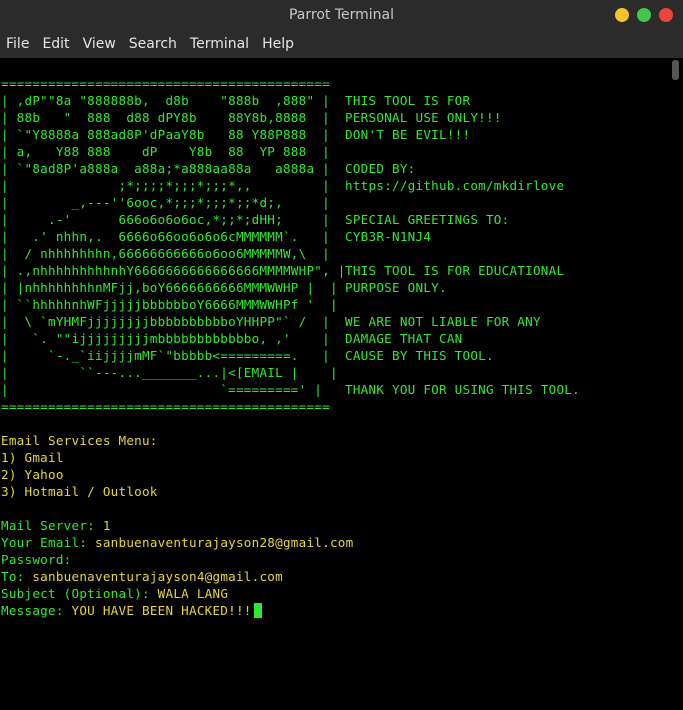 This screenshot has width=683, height=710. Describe the element at coordinates (165, 321) in the screenshot. I see `ascii-art-line: | \ `mYHMFjjjjjjjjbbbbbbbbbboYHHPP"` / |` at that location.